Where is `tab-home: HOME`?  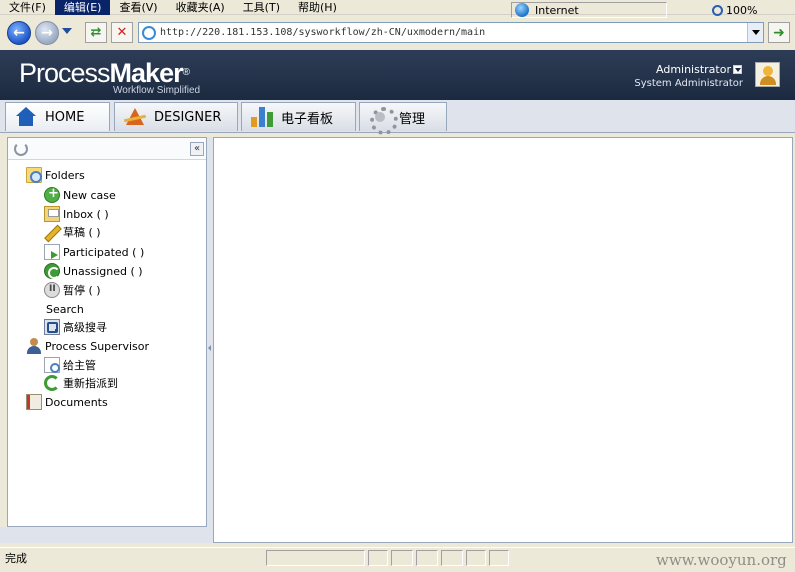
tab-home: HOME is located at coordinates (57, 116).